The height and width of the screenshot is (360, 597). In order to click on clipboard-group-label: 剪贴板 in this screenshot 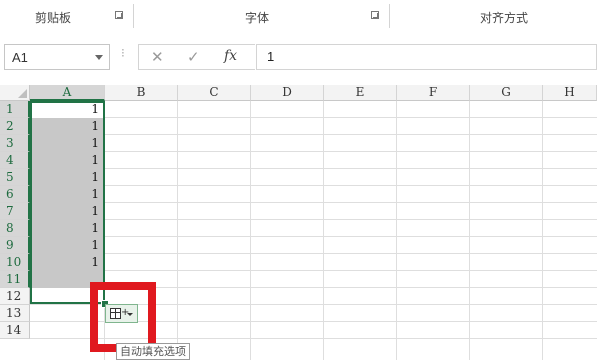, I will do `click(53, 18)`.